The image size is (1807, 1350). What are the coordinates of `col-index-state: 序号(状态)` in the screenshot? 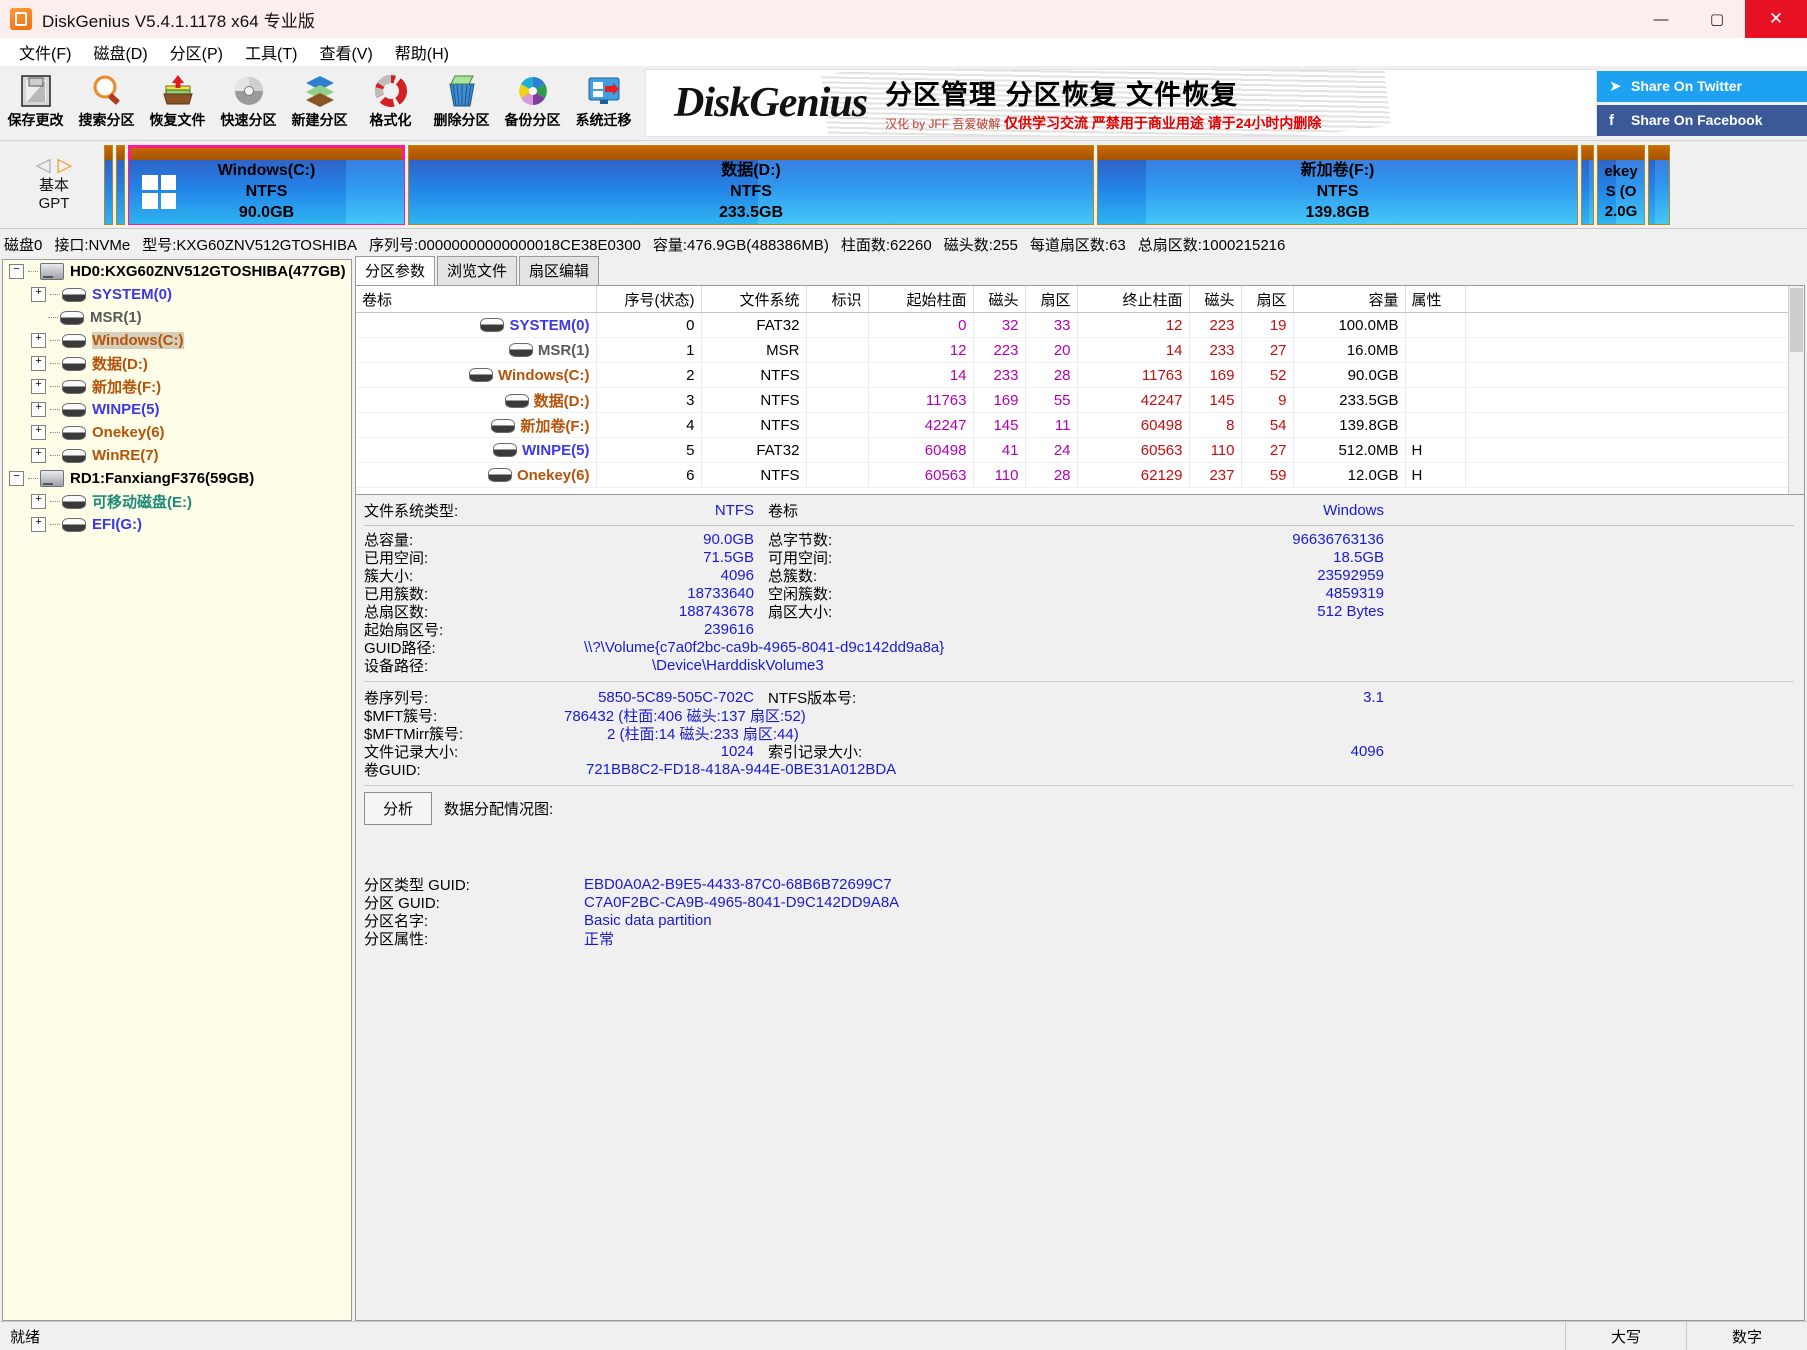 It's located at (649, 299).